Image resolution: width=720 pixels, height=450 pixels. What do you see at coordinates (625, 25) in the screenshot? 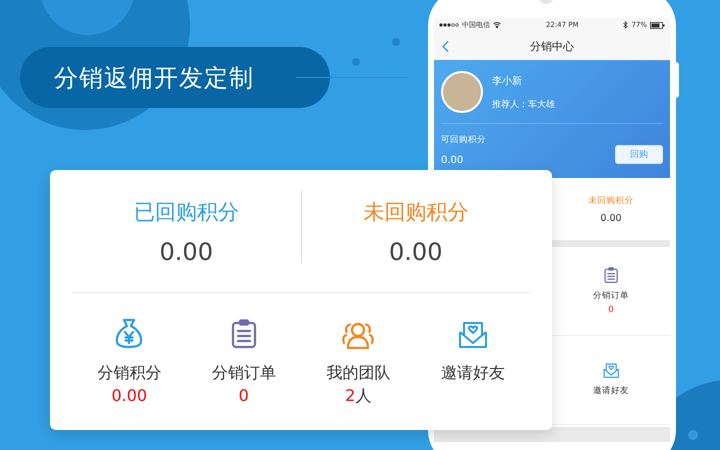
I see `bluetooth-icon` at bounding box center [625, 25].